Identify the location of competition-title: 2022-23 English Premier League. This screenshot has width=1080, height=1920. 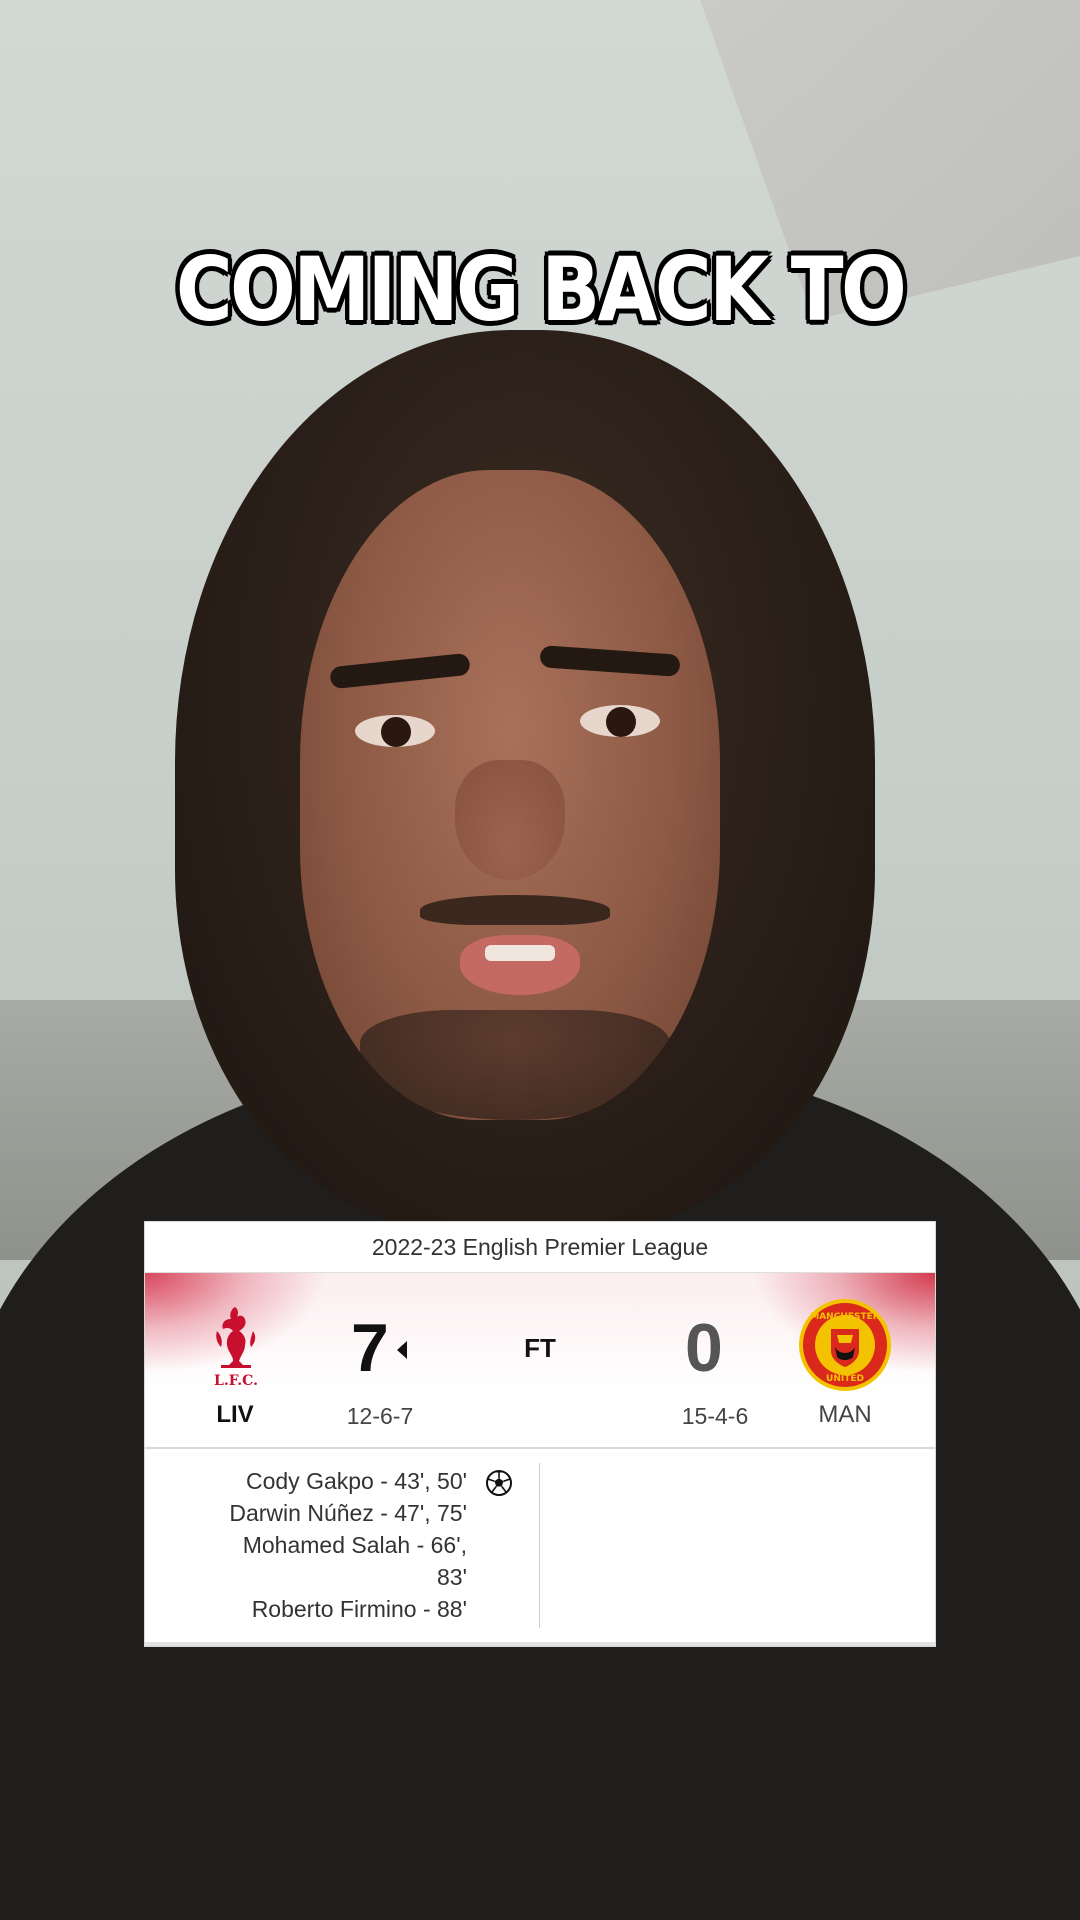
(540, 1247).